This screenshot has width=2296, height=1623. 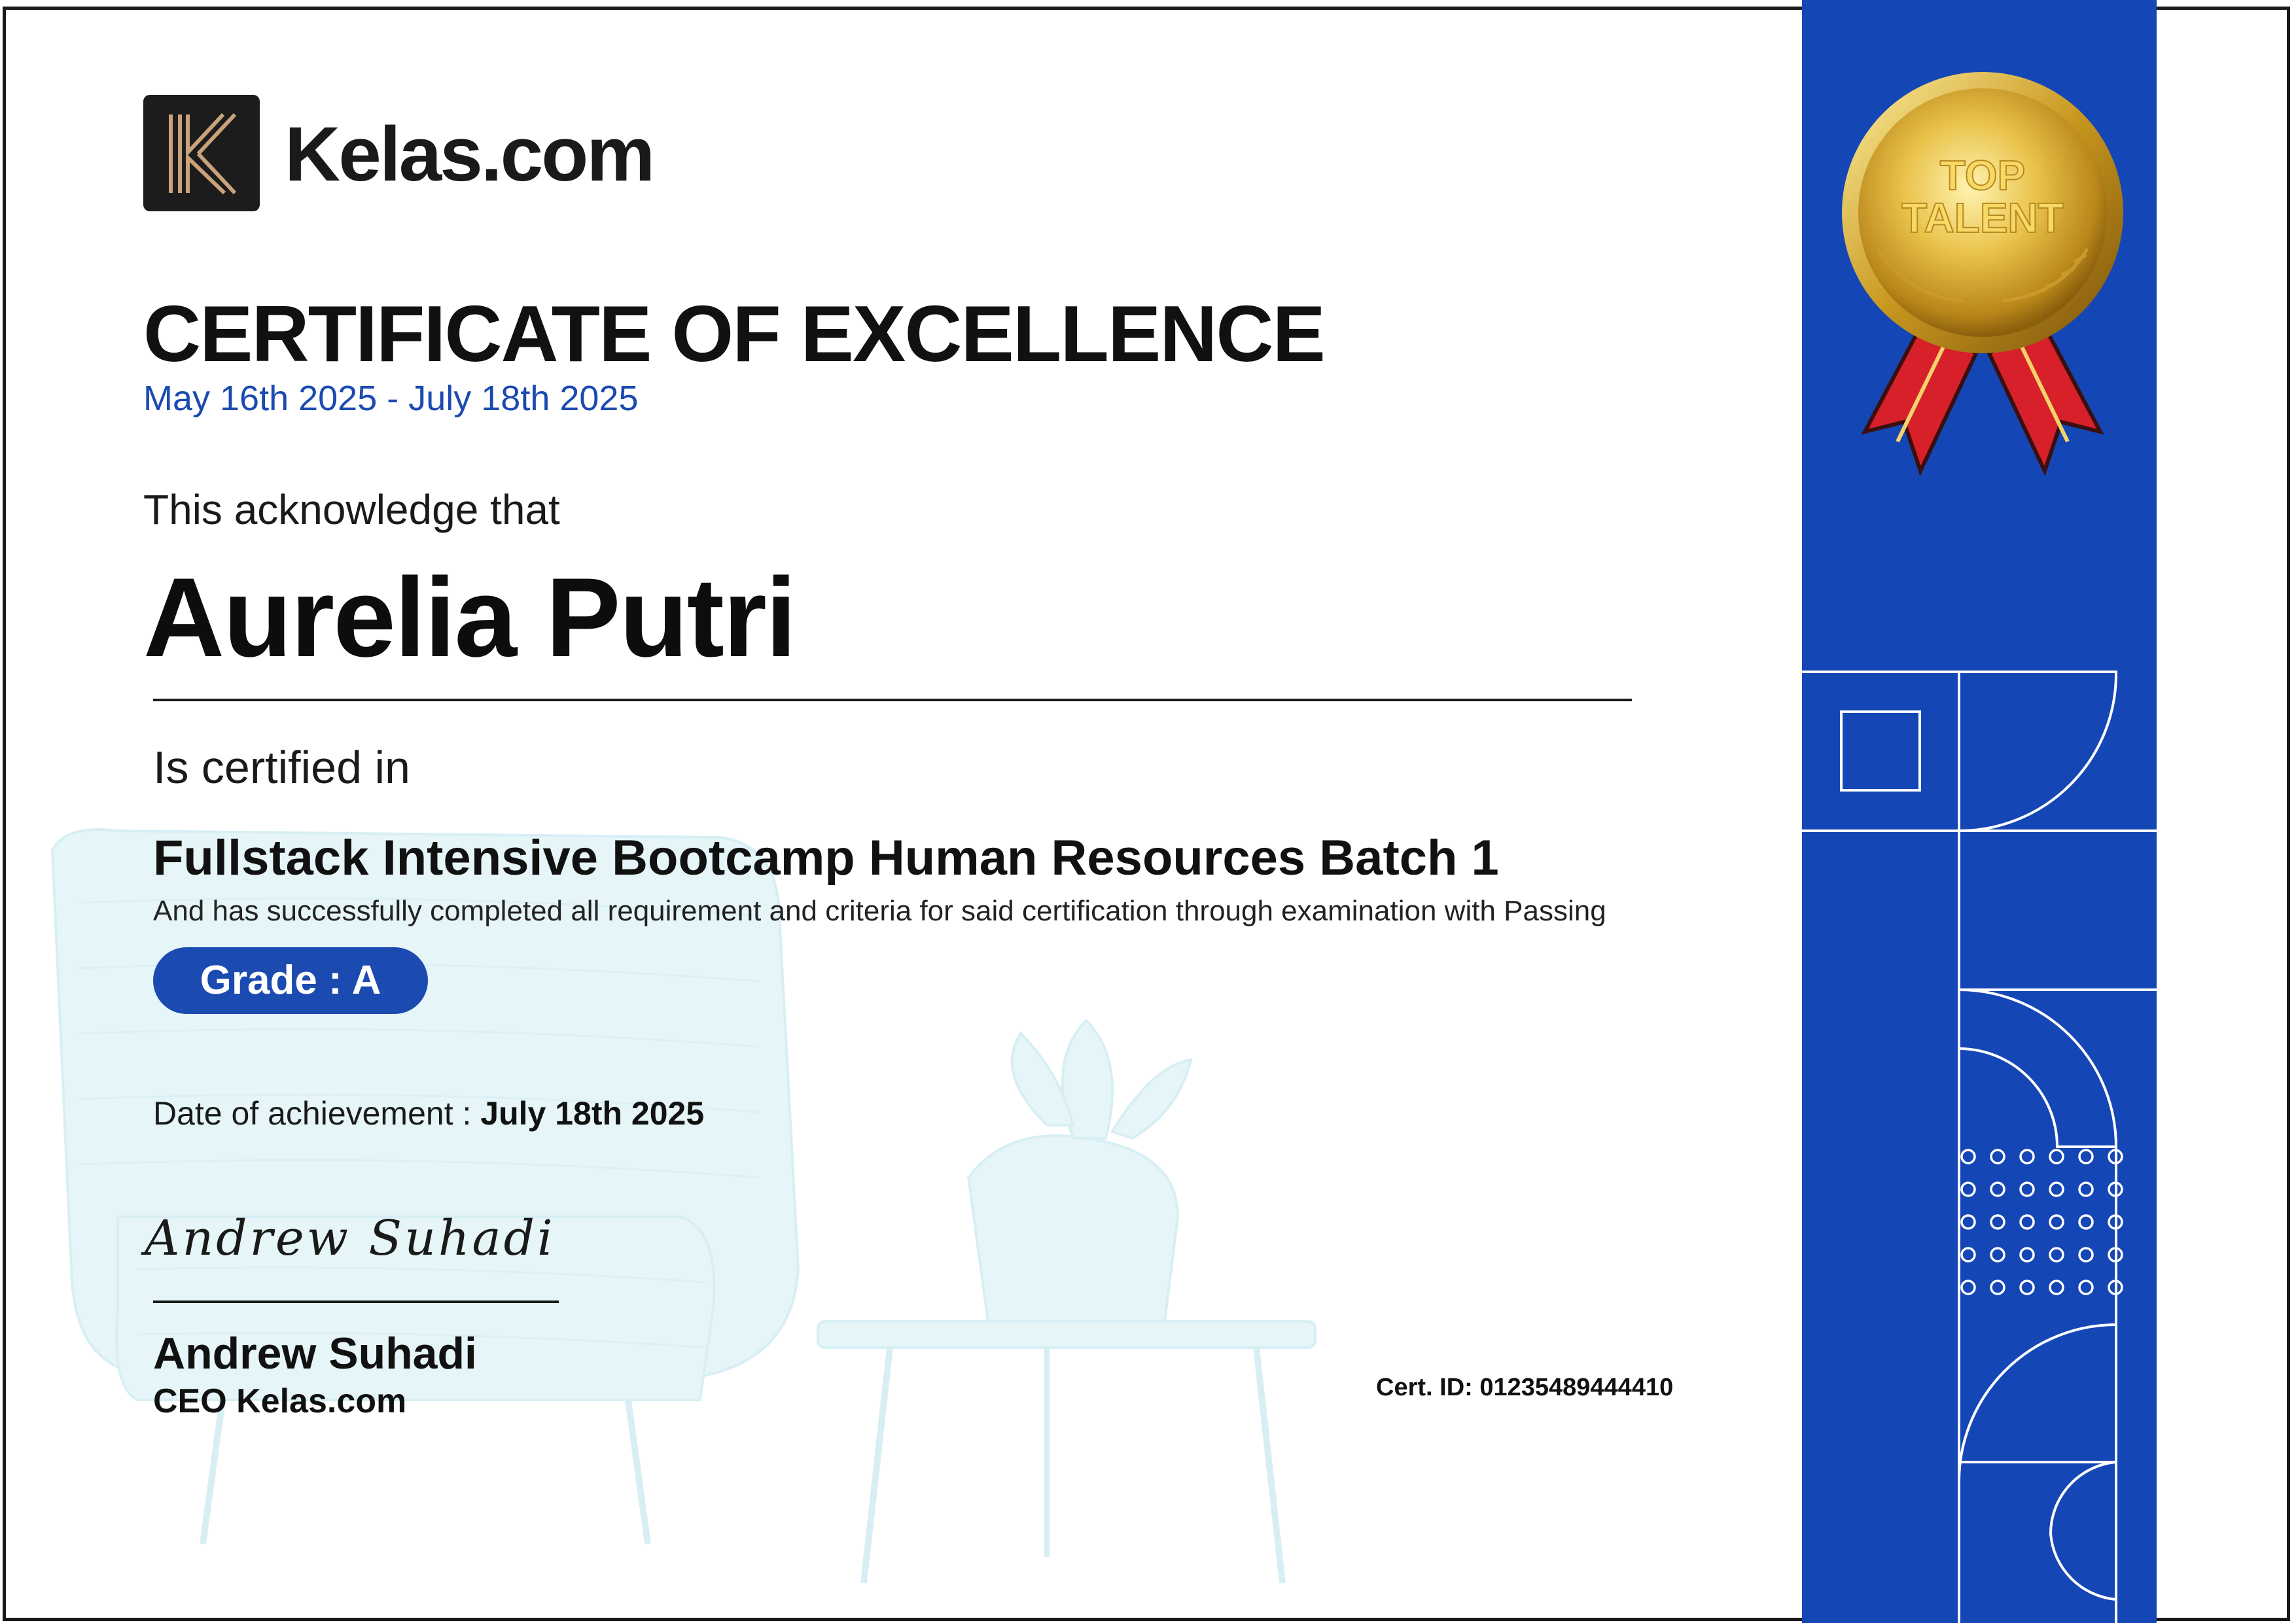 I want to click on achievement-label: Date of achievement :, so click(x=312, y=1114).